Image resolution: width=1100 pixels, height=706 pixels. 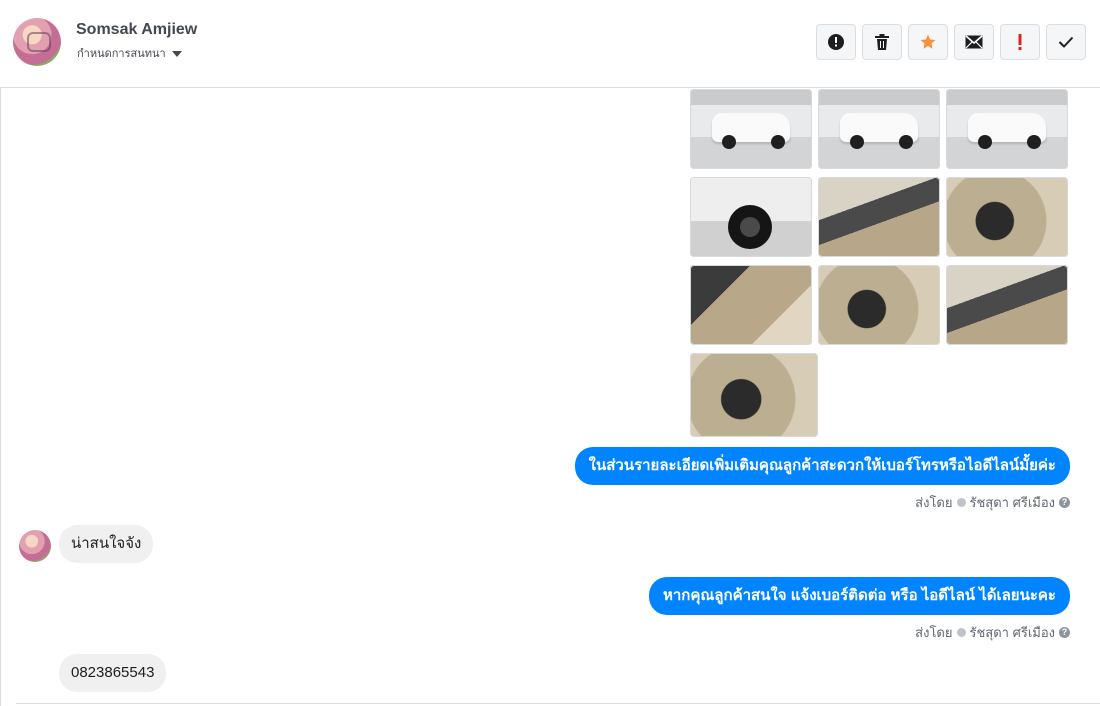 I want to click on contact-name: Somsak Amjiew, so click(x=136, y=30).